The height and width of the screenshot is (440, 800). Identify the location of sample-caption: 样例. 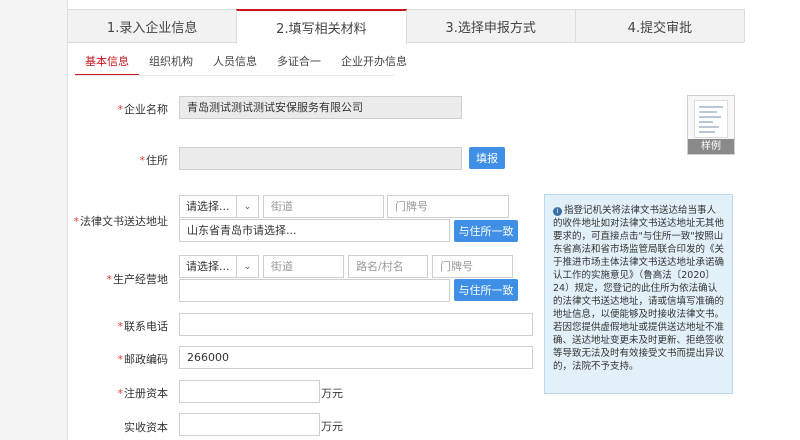
(711, 146).